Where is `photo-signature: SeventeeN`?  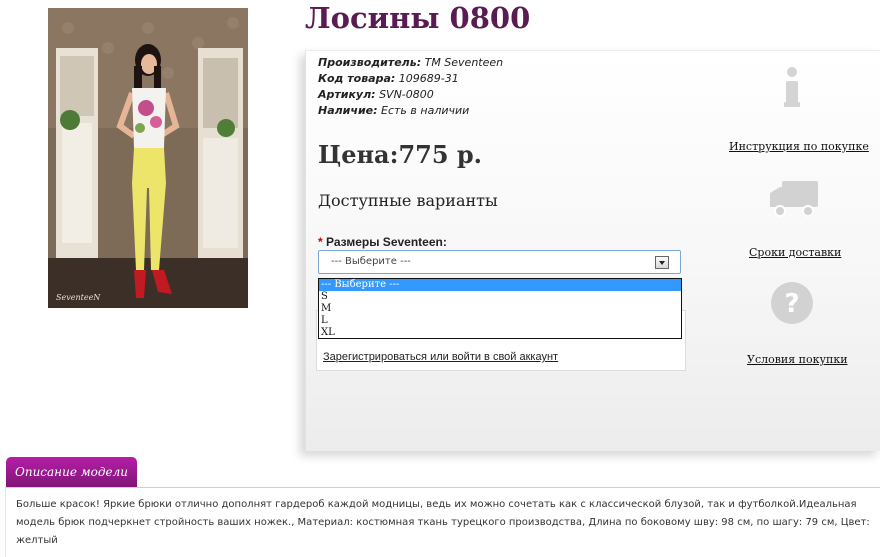
photo-signature: SeventeeN is located at coordinates (78, 297).